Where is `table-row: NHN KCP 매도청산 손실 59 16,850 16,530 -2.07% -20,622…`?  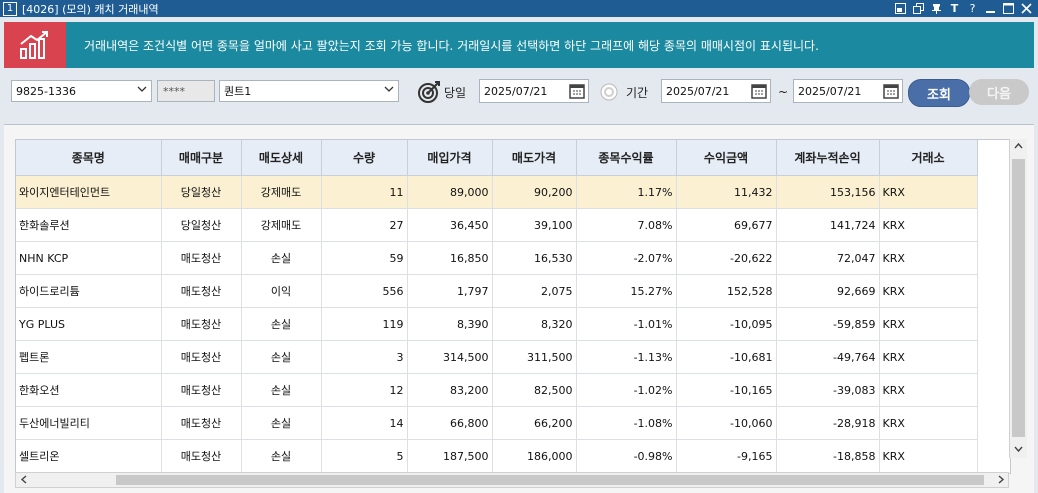
table-row: NHN KCP 매도청산 손실 59 16,850 16,530 -2.07% -20,622… is located at coordinates (497, 258).